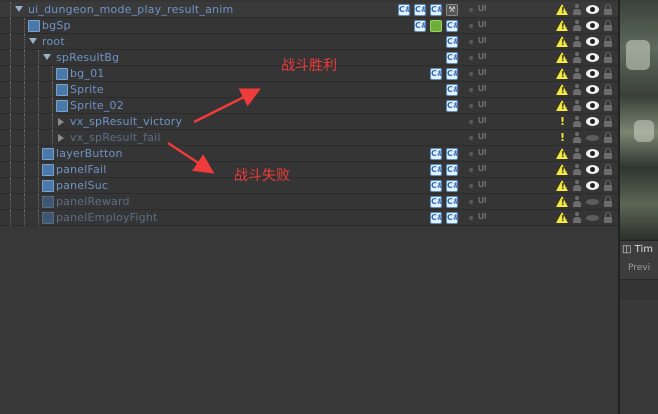 The height and width of the screenshot is (414, 658). I want to click on fail-arrow, so click(191, 157).